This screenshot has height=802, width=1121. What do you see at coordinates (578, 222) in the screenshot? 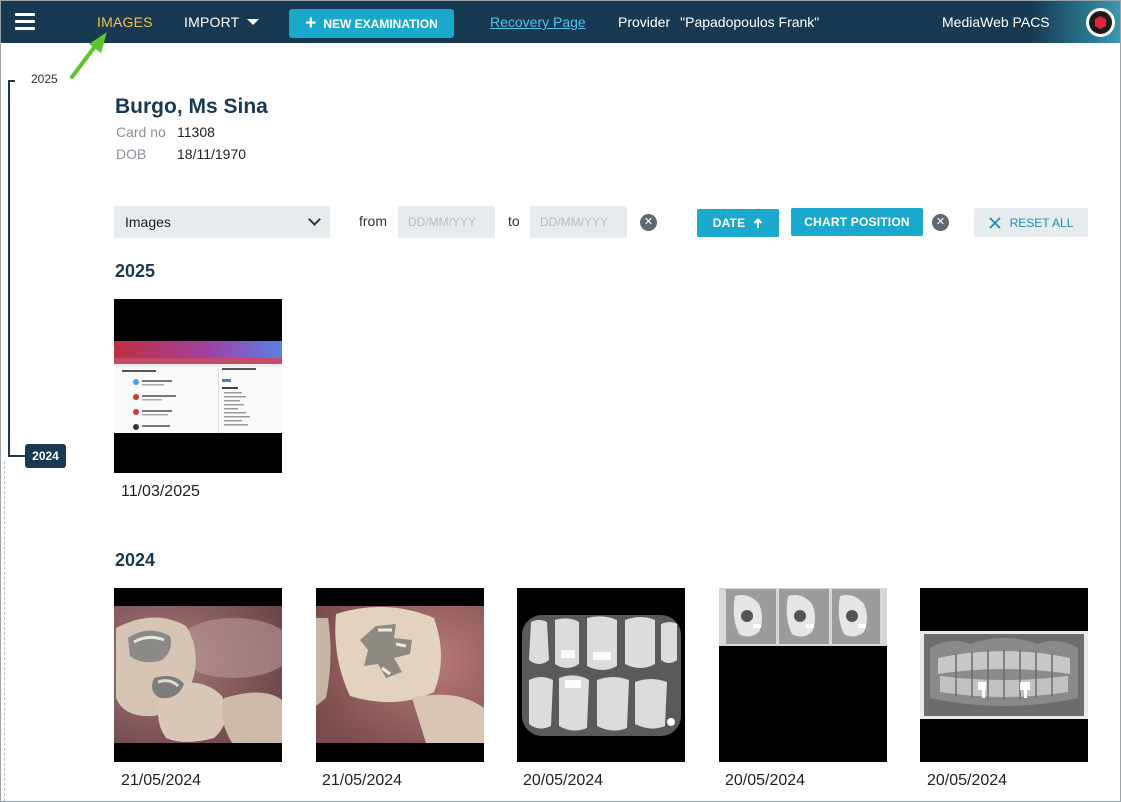
I see `to-date-input` at bounding box center [578, 222].